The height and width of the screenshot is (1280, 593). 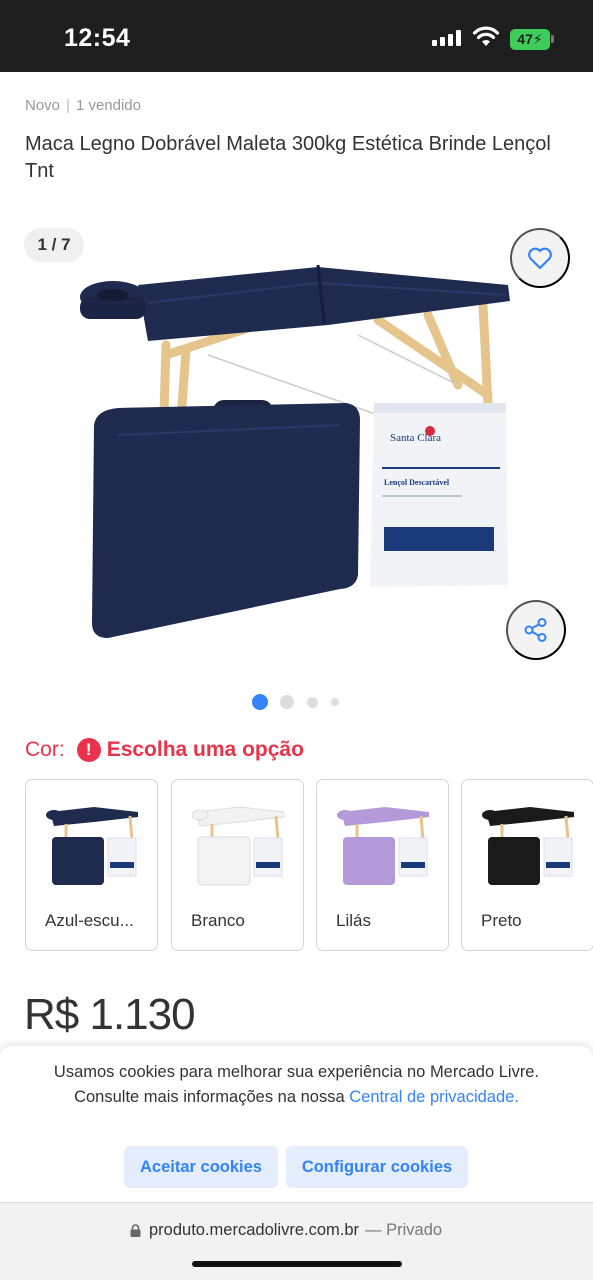 I want to click on configure-cookies-button: Configurar cookies, so click(x=377, y=1167).